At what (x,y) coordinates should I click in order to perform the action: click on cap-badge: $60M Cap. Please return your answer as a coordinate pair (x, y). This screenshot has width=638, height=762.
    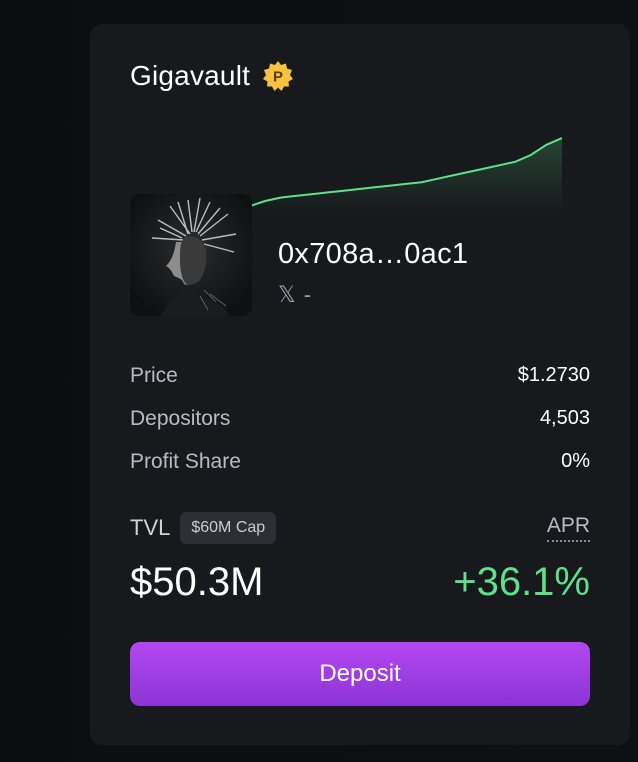
    Looking at the image, I should click on (228, 528).